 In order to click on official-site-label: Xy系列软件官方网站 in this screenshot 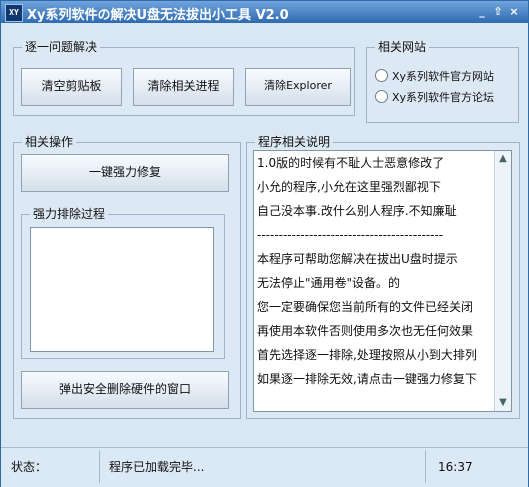, I will do `click(443, 76)`.